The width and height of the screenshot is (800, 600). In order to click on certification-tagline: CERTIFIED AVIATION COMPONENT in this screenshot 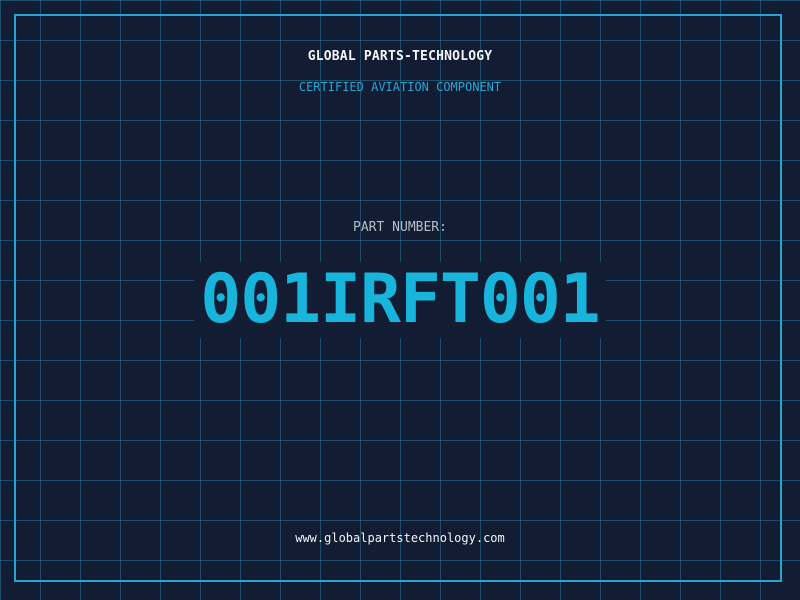, I will do `click(400, 87)`.